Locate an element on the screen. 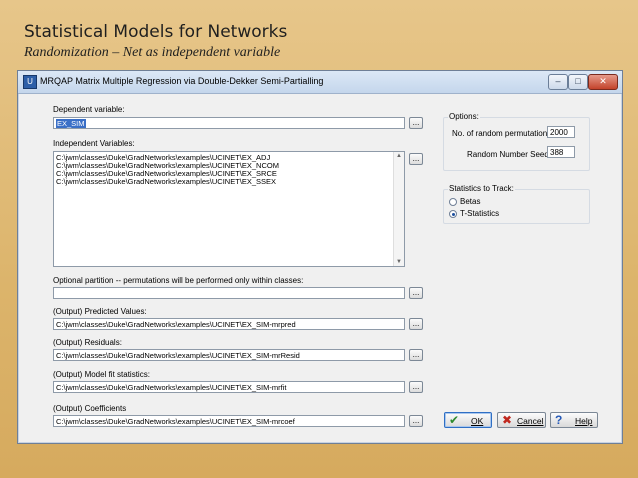  help-label: Help is located at coordinates (584, 421).